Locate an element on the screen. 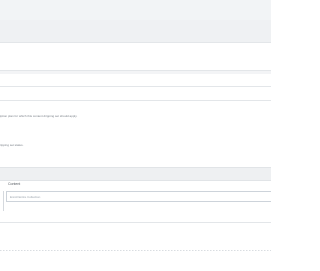 The width and height of the screenshot is (320, 271). content-label: Content is located at coordinates (14, 184).